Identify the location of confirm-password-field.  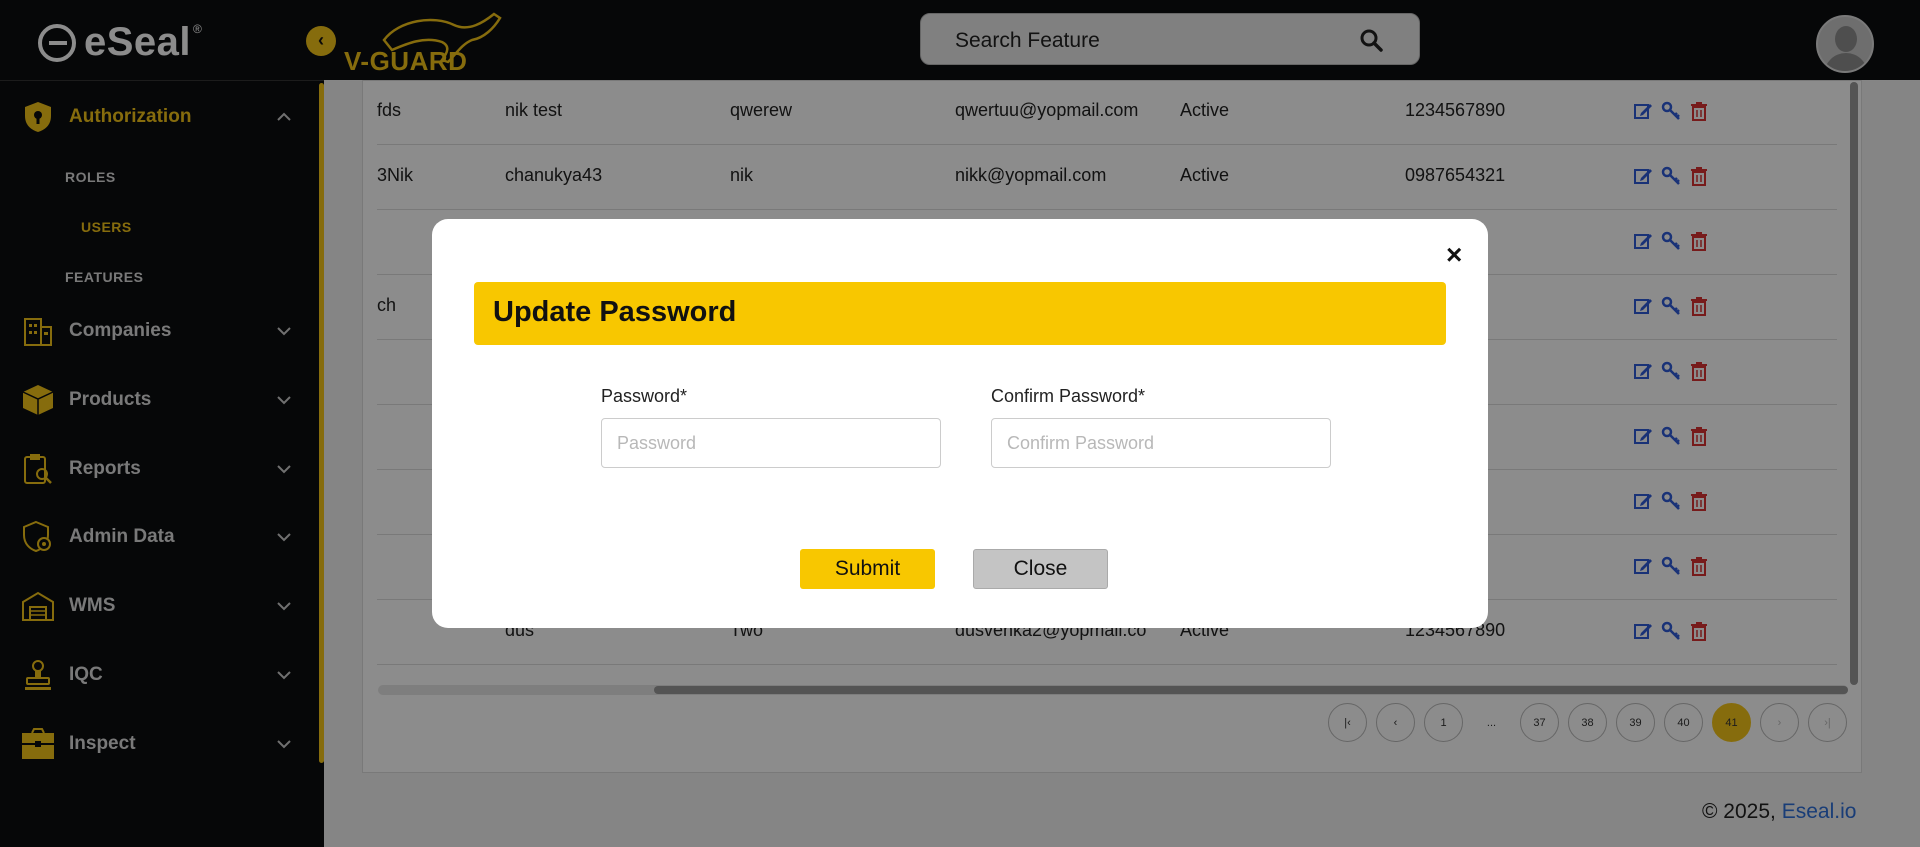
(1161, 443).